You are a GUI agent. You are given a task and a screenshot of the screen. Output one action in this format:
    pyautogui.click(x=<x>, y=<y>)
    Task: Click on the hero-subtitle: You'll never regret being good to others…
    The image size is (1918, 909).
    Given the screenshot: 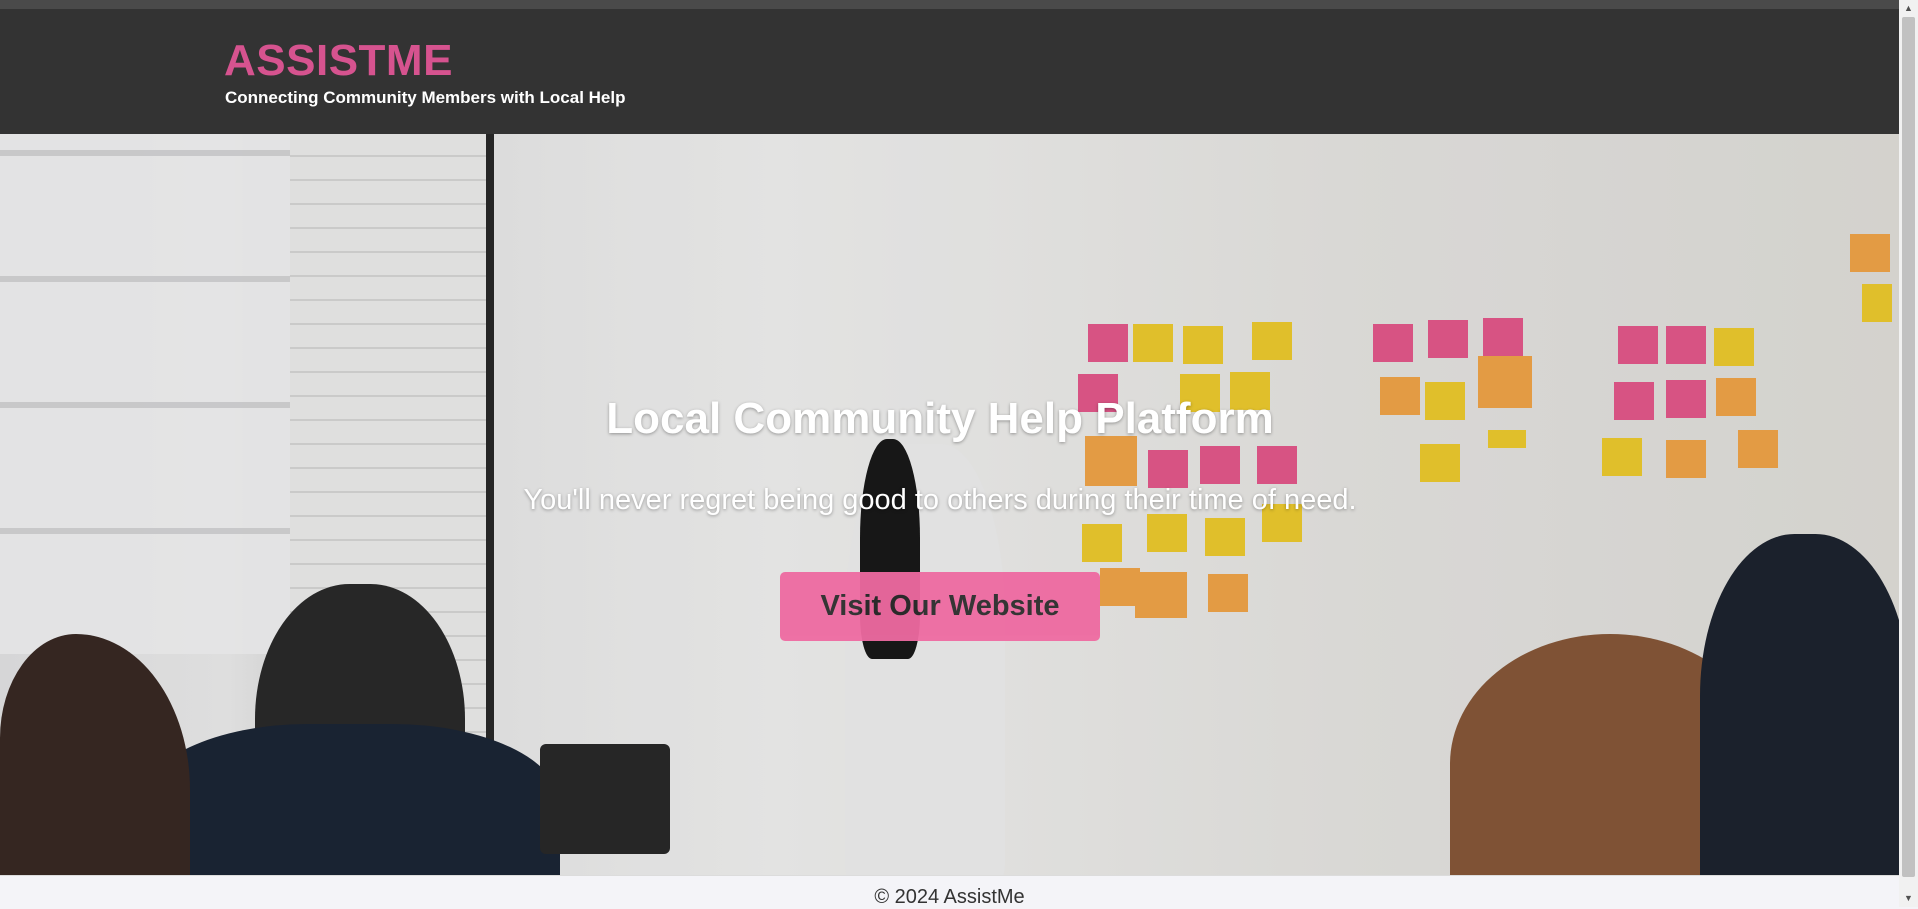 What is the action you would take?
    pyautogui.click(x=940, y=500)
    